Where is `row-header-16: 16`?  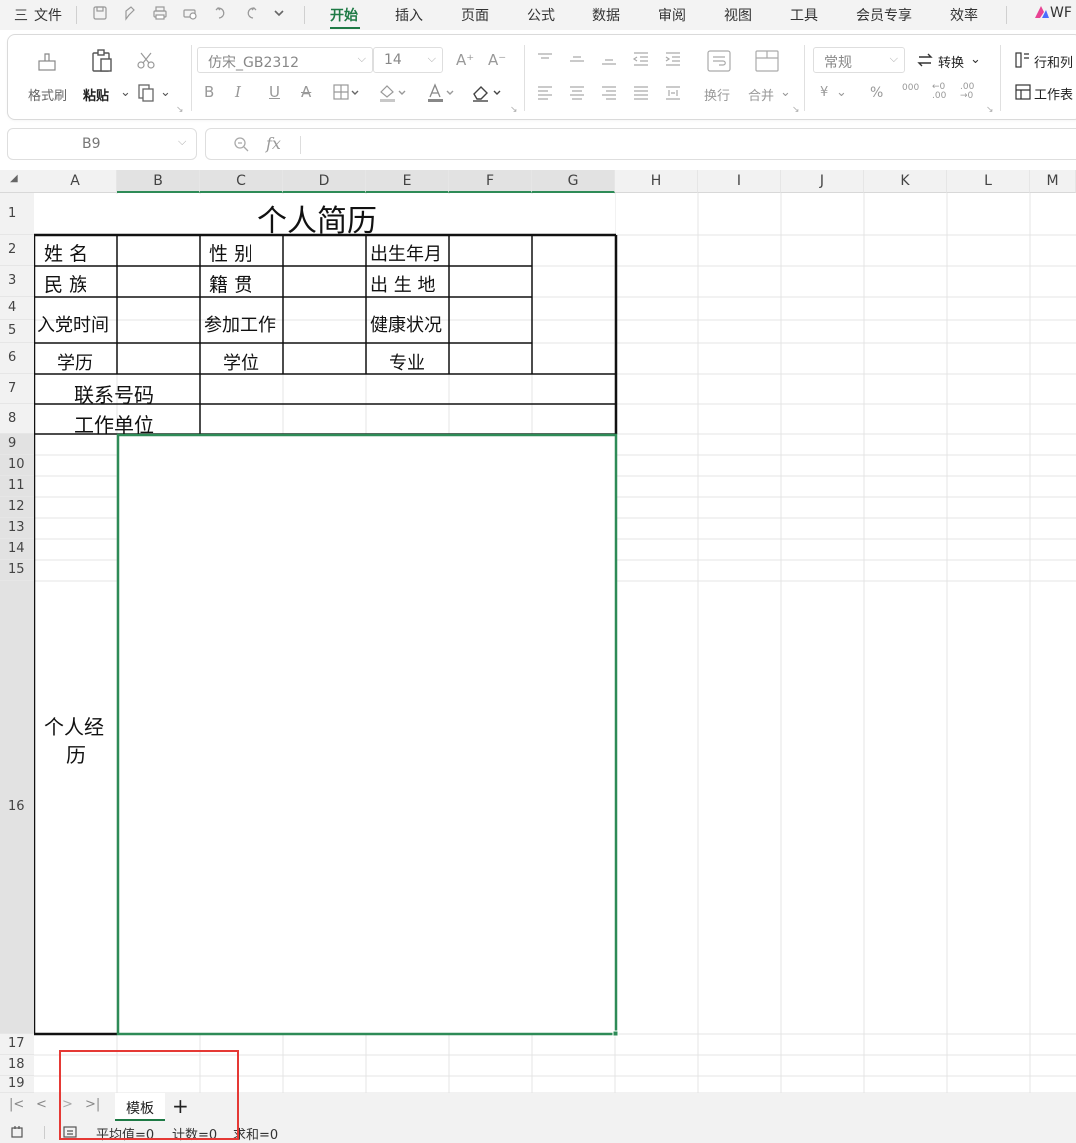 row-header-16: 16 is located at coordinates (17, 807).